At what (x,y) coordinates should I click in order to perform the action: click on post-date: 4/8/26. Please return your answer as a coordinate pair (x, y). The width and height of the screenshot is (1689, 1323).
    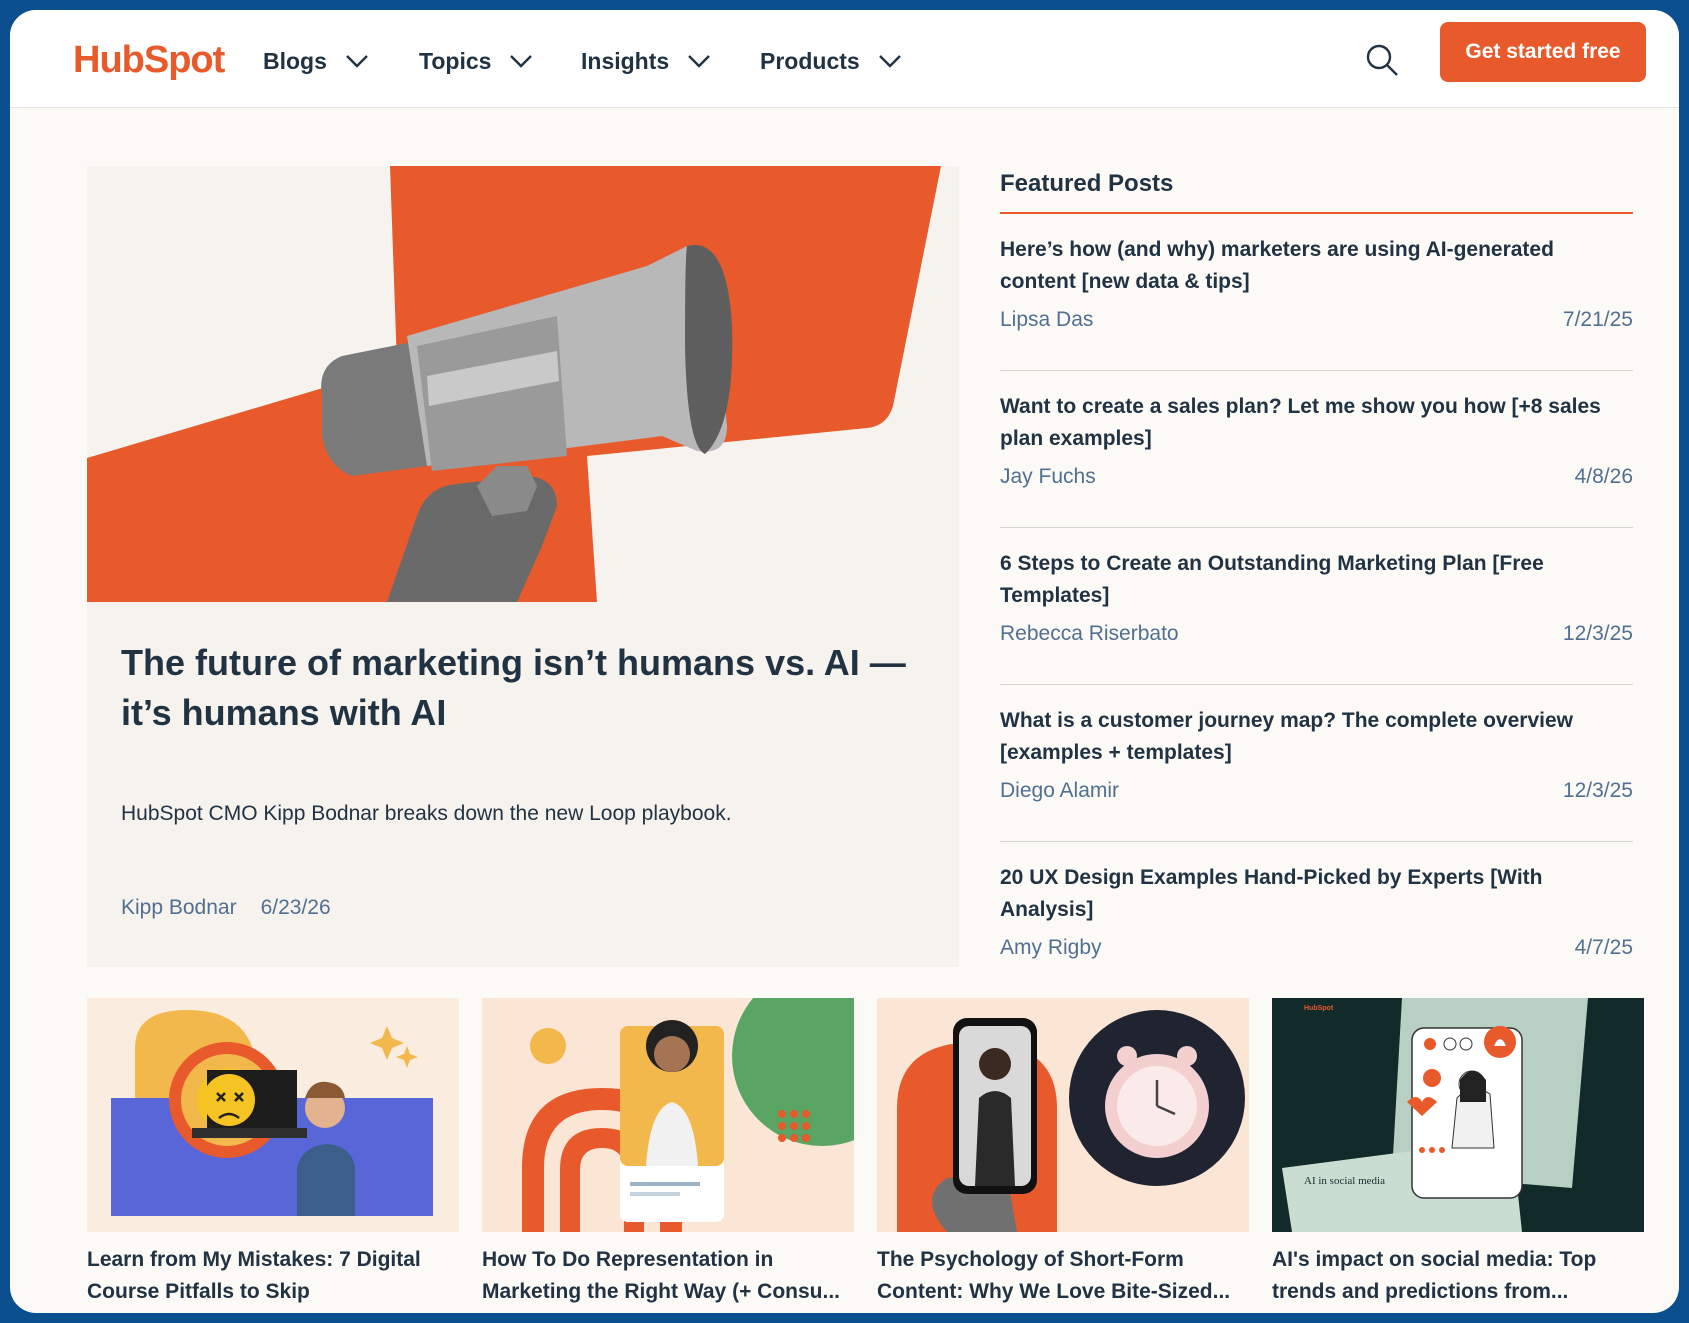
    Looking at the image, I should click on (1603, 476).